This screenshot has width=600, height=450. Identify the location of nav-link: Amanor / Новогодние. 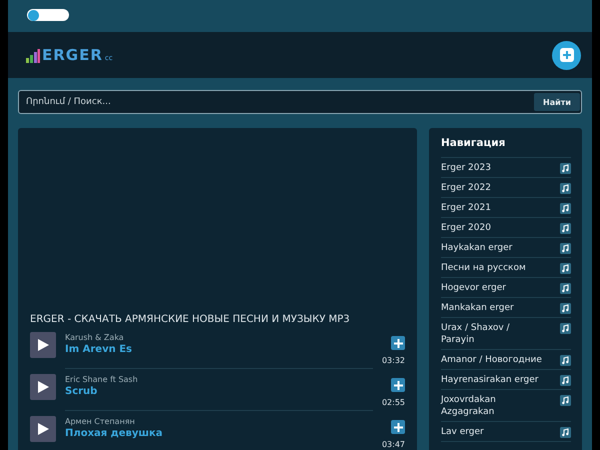
(493, 360).